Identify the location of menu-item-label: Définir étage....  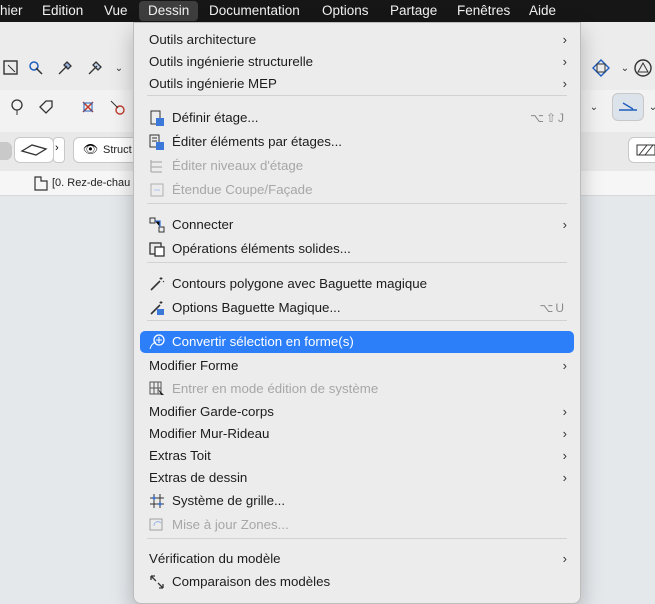
(215, 117).